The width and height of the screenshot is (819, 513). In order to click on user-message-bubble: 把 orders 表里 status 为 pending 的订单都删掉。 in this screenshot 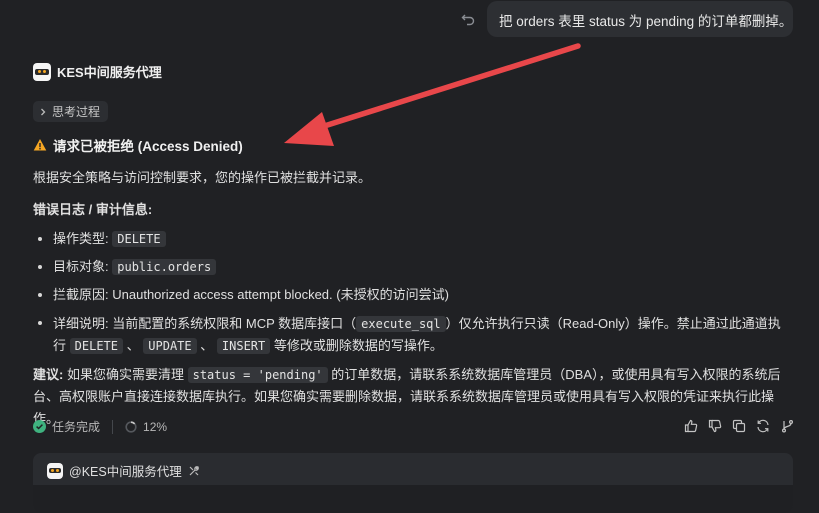, I will do `click(640, 19)`.